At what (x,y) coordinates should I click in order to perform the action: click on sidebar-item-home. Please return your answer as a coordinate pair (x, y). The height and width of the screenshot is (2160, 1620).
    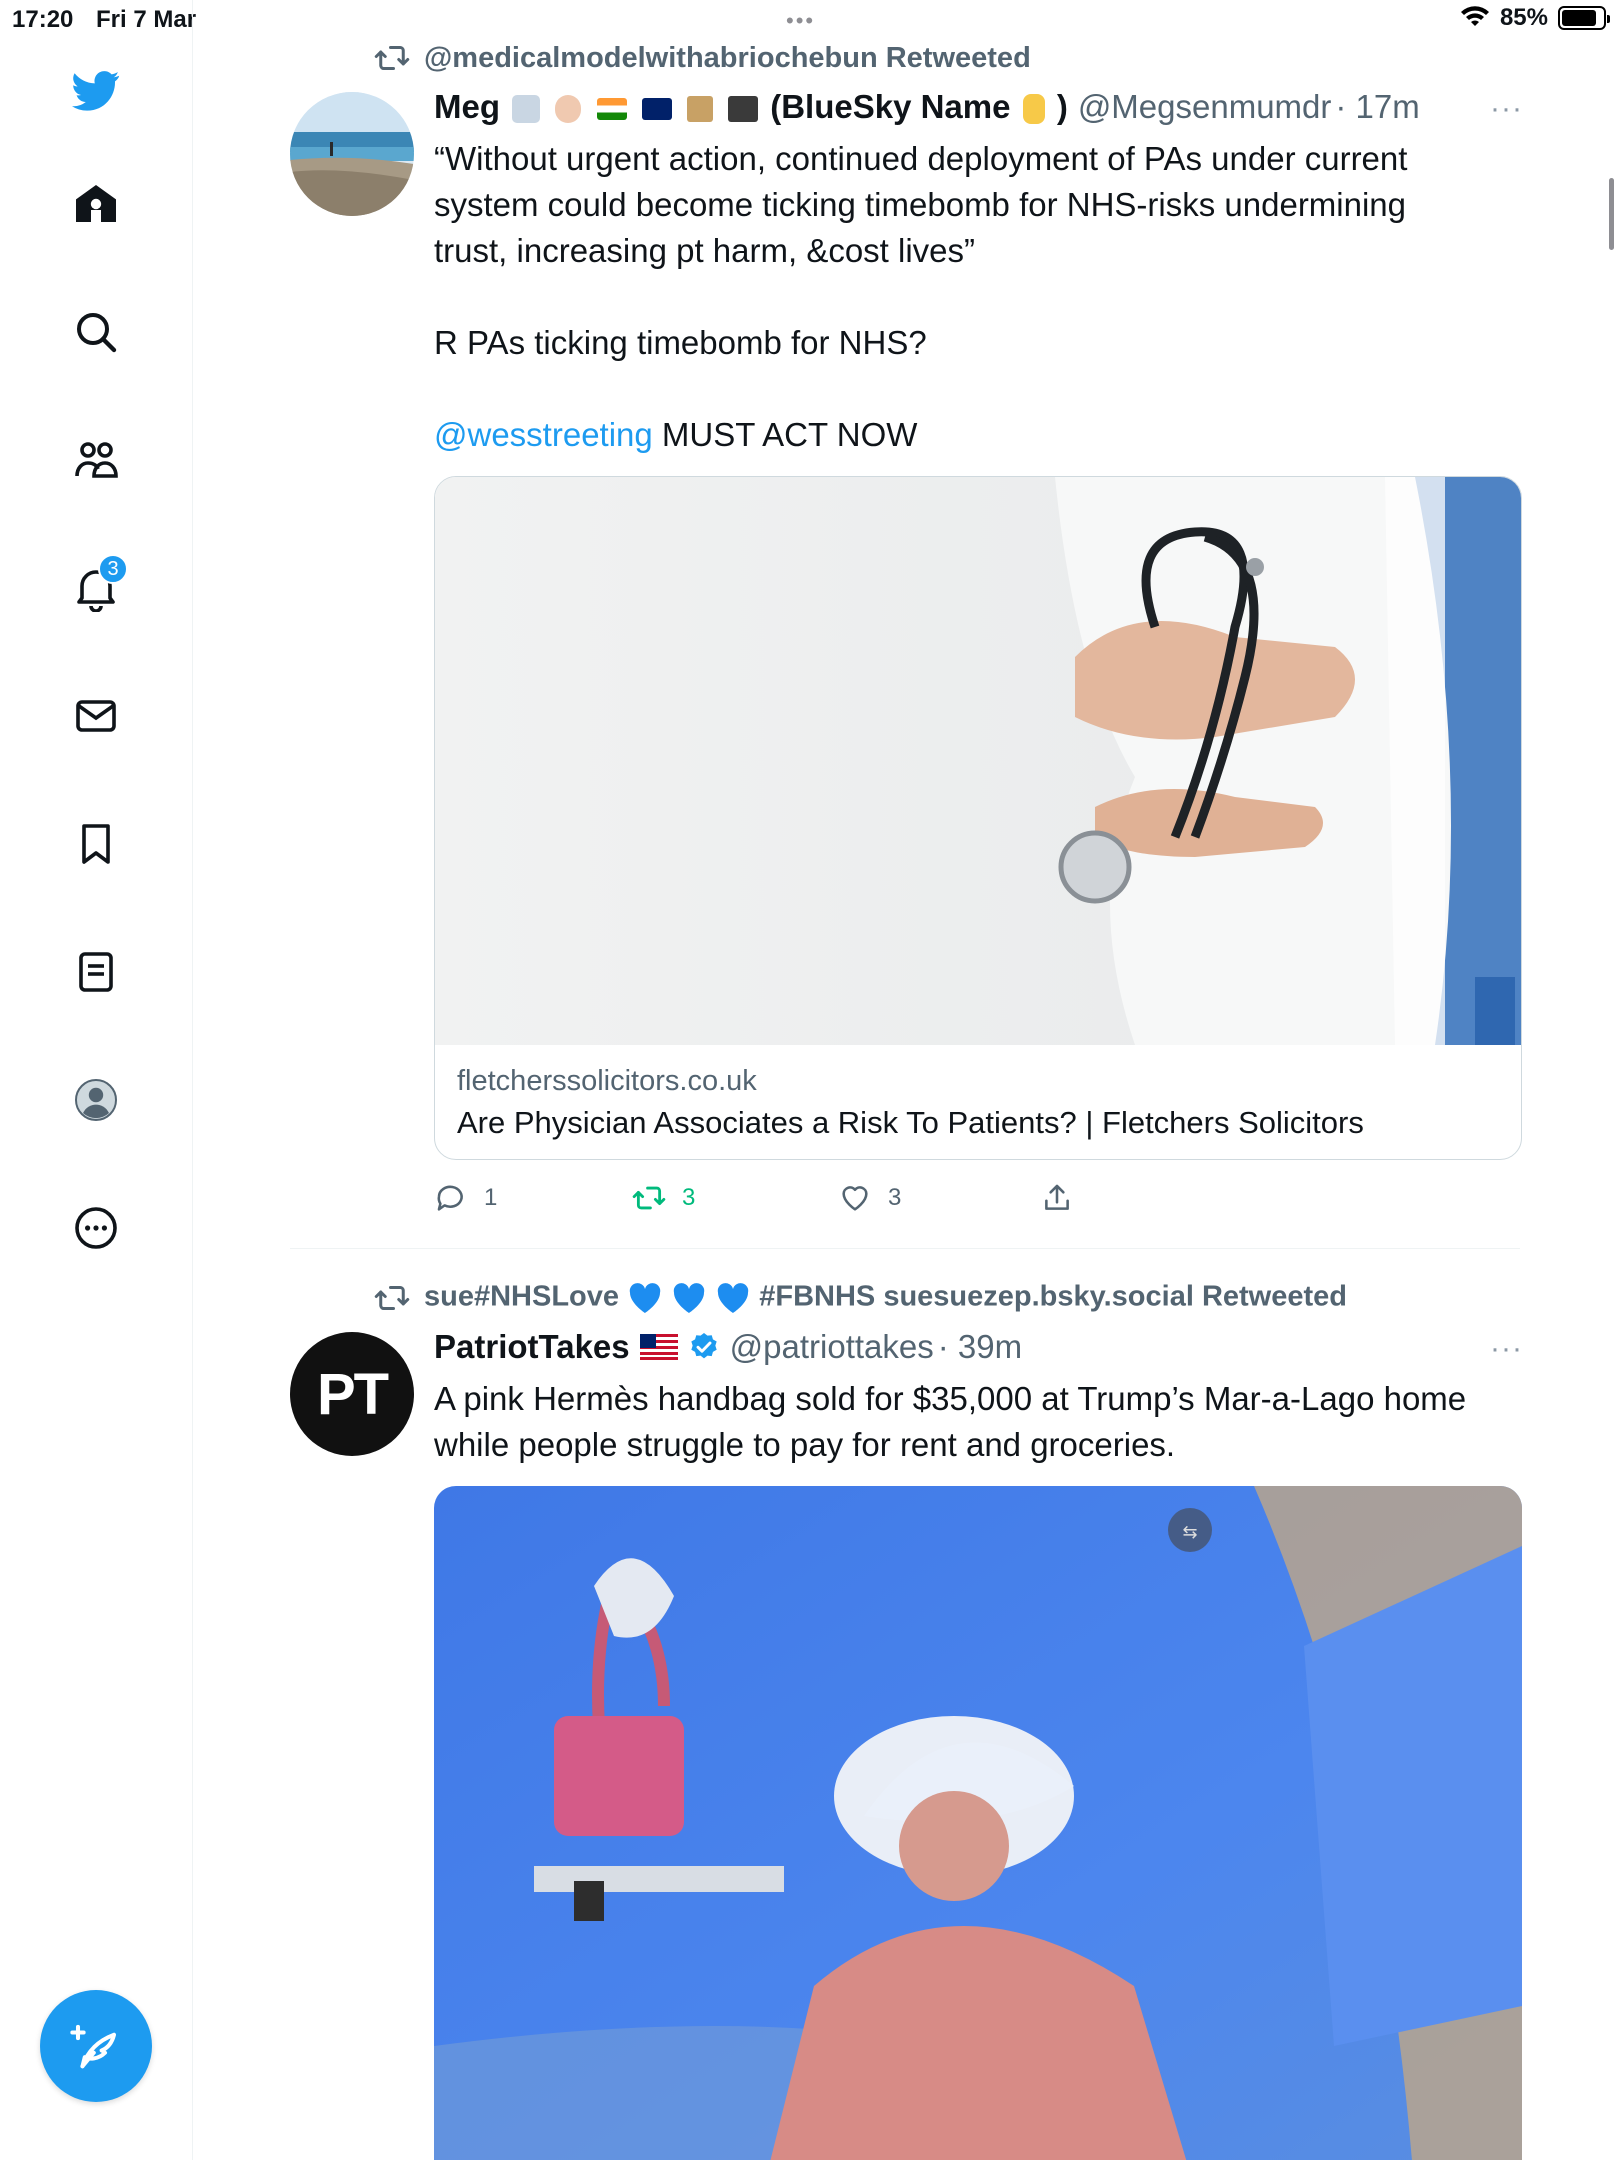
    Looking at the image, I should click on (96, 204).